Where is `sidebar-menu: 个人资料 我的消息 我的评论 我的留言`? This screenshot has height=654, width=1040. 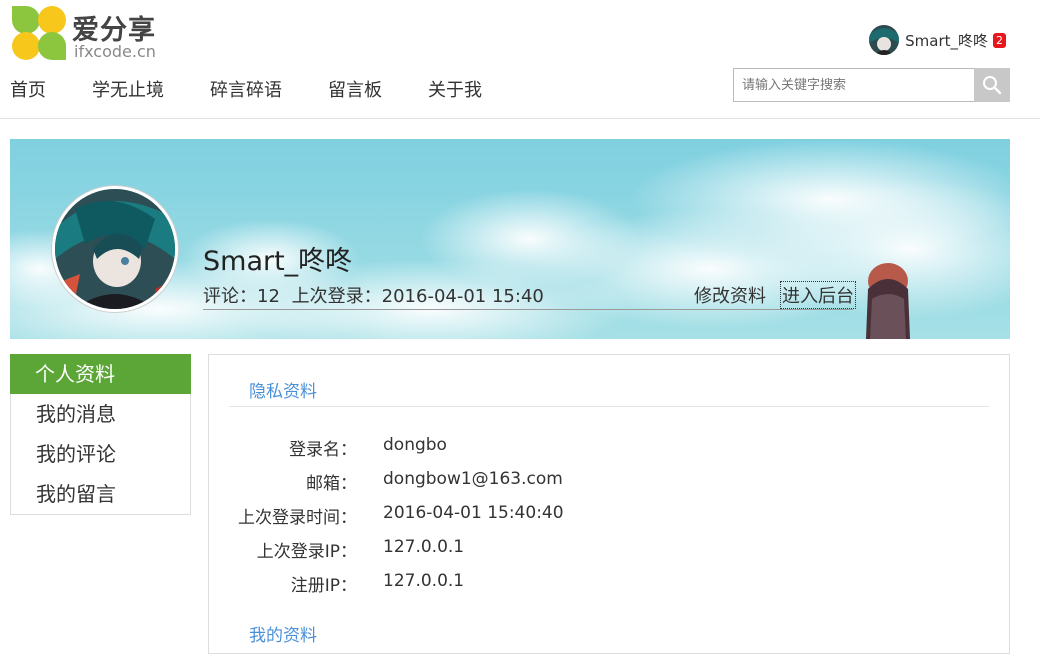
sidebar-menu: 个人资料 我的消息 我的评论 我的留言 is located at coordinates (100, 434).